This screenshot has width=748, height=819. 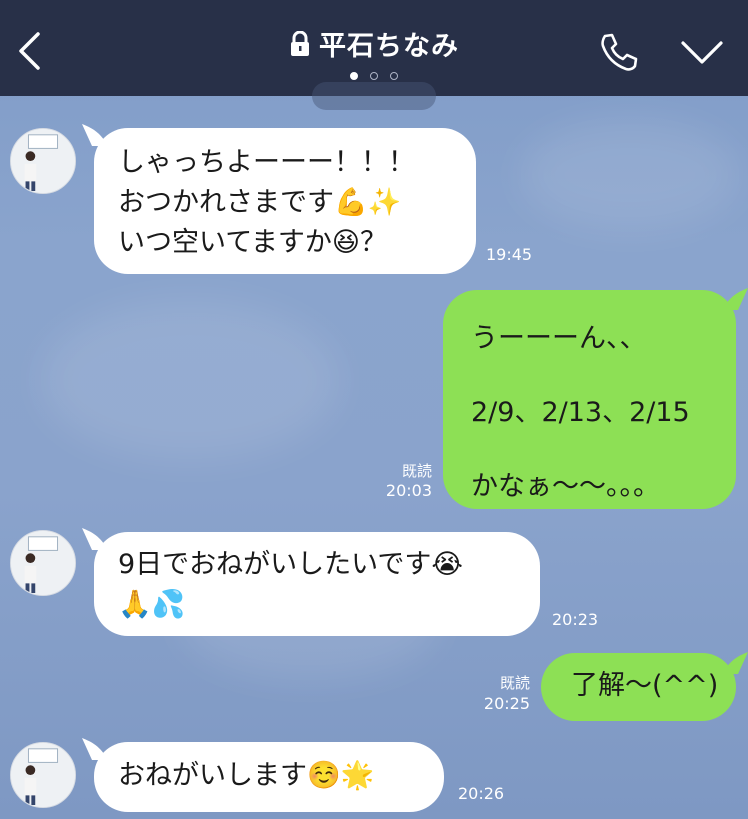 I want to click on message-bubble-outgoing: うーーーん、、 2/9、2/13、2/15 かなぁ〜〜。。。, so click(x=589, y=399).